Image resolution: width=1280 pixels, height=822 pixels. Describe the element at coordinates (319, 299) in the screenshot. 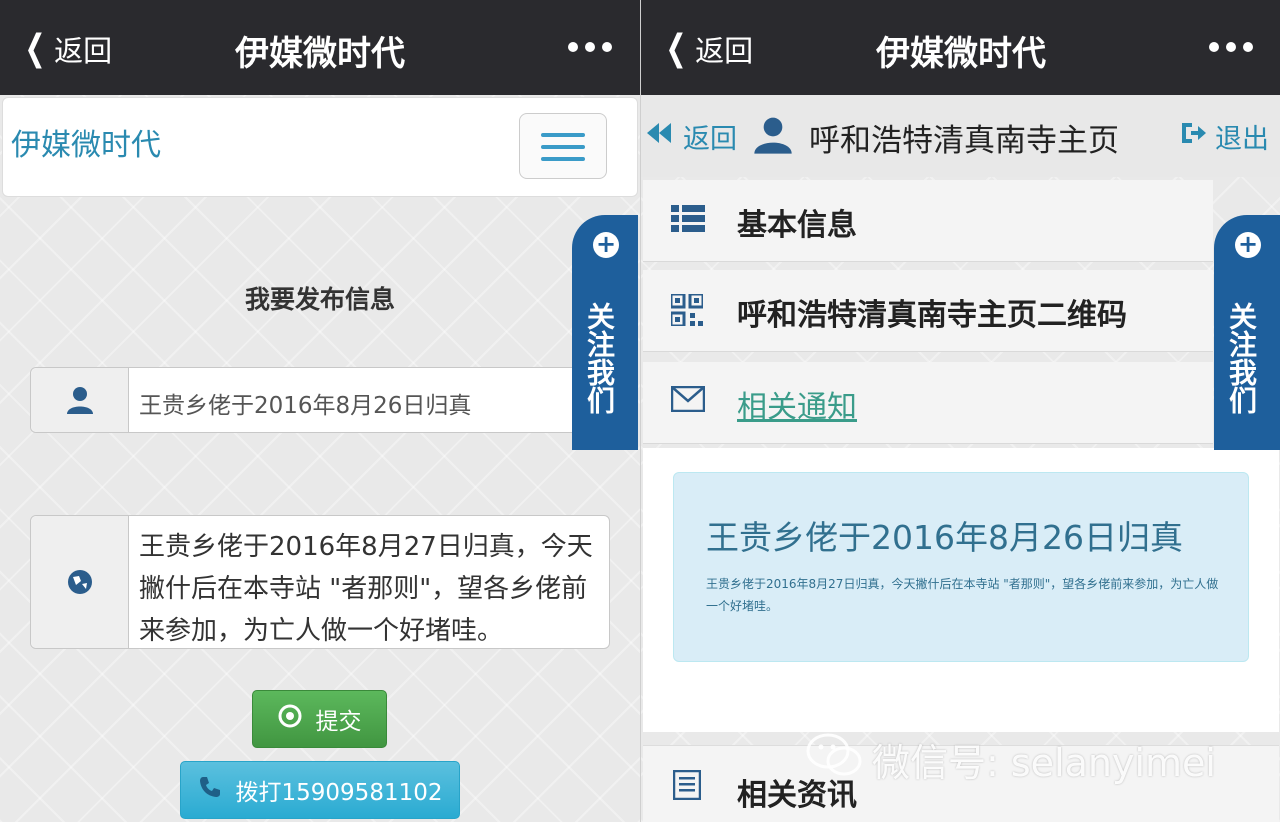

I see `form-heading: 我要发布信息` at that location.